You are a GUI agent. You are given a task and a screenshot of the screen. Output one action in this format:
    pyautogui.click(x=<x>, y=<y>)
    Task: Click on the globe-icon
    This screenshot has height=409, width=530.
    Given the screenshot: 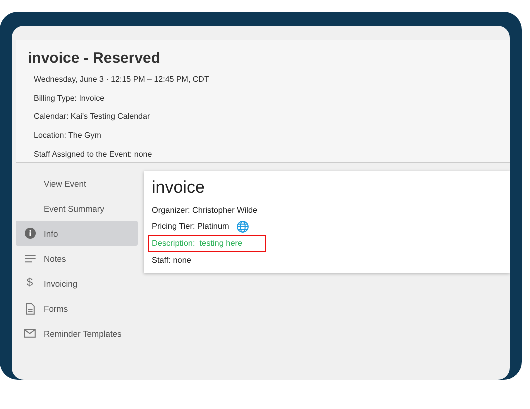 What is the action you would take?
    pyautogui.click(x=243, y=226)
    